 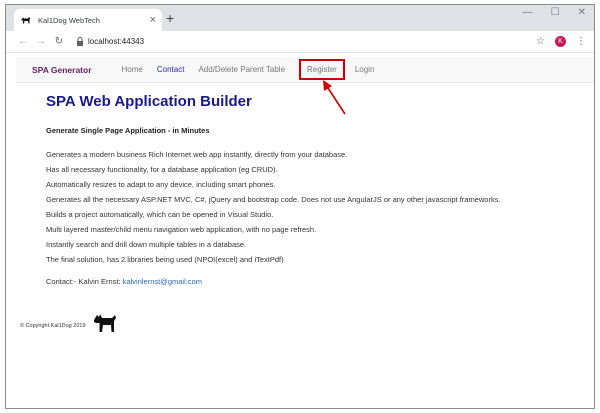 I want to click on page-title: SPA Web Application Builder, so click(x=149, y=101).